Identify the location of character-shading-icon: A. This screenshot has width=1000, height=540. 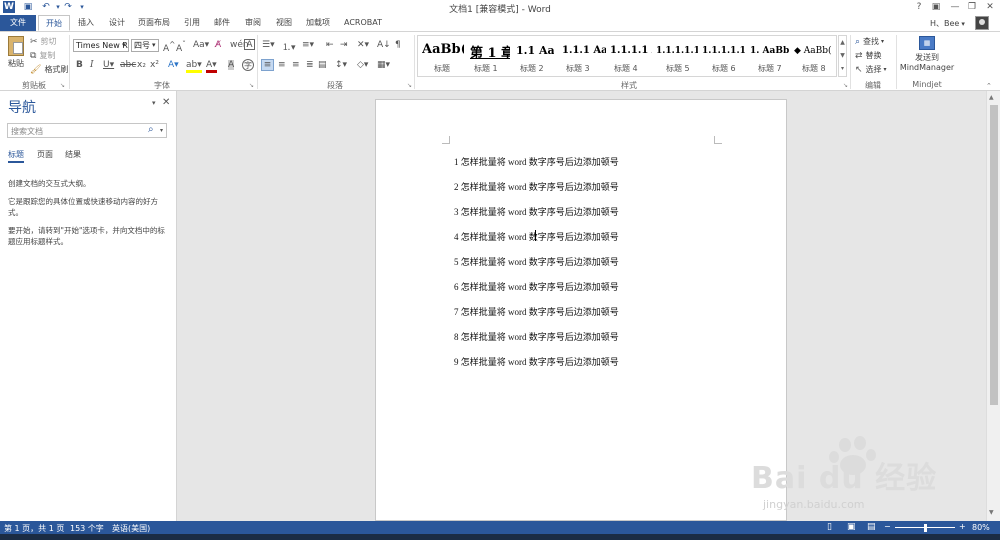
(231, 65).